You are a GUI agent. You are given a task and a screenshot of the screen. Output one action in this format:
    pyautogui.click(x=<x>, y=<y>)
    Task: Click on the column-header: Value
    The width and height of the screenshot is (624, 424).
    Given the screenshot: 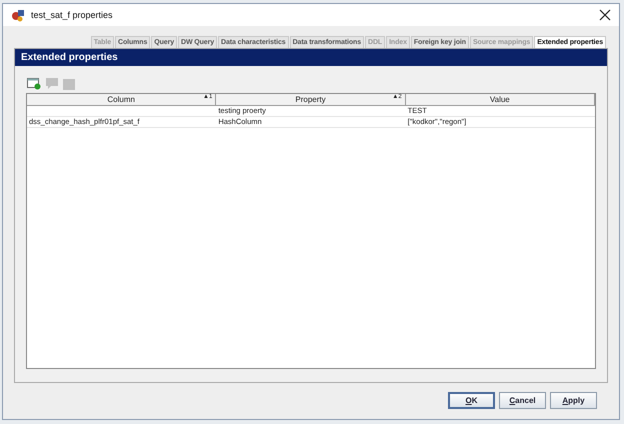 What is the action you would take?
    pyautogui.click(x=500, y=100)
    